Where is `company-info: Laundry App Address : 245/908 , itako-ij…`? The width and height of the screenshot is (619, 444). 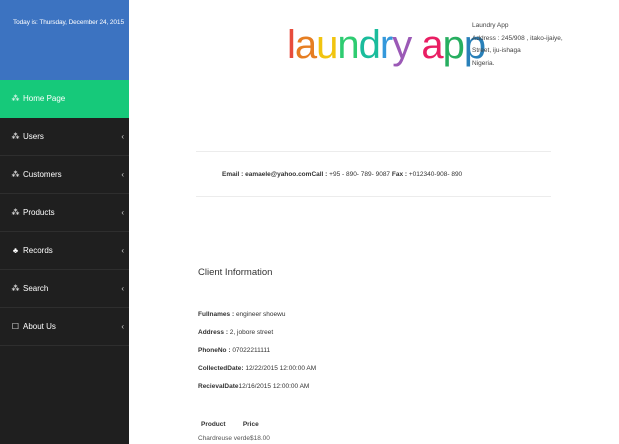 company-info: Laundry App Address : 245/908 , itako-ij… is located at coordinates (542, 45).